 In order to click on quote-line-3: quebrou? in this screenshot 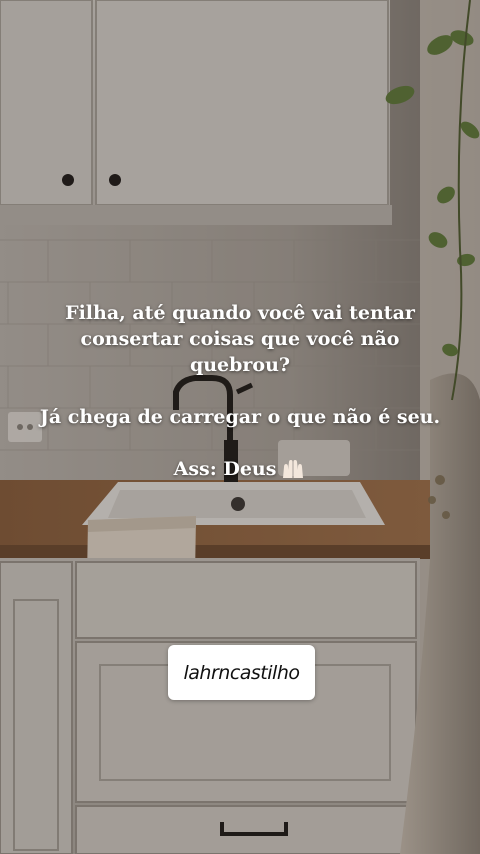, I will do `click(240, 365)`.